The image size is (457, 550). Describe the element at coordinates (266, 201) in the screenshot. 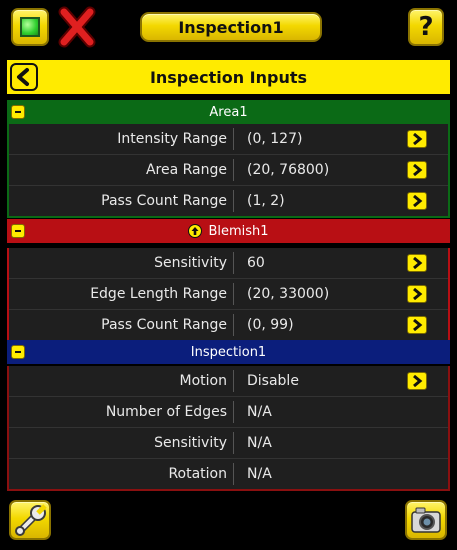

I see `row-value: (1, 2)` at that location.